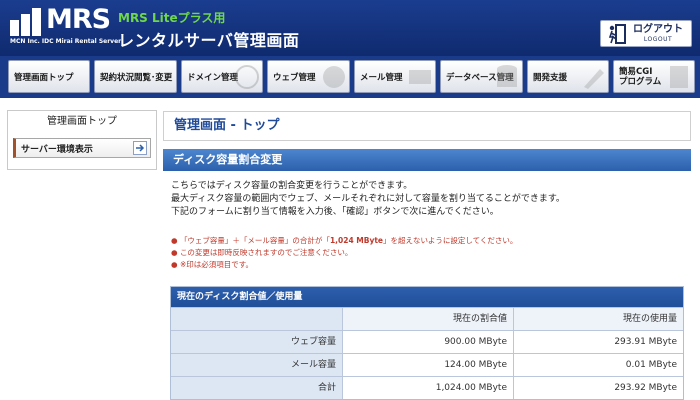  Describe the element at coordinates (594, 79) in the screenshot. I see `dev-tools-icon` at that location.